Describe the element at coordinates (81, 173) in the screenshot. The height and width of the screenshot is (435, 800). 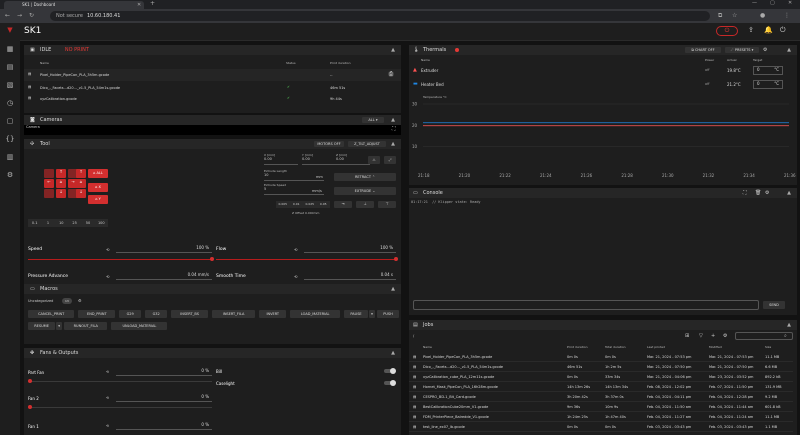
I see `jog-z-up-button: ↑` at that location.